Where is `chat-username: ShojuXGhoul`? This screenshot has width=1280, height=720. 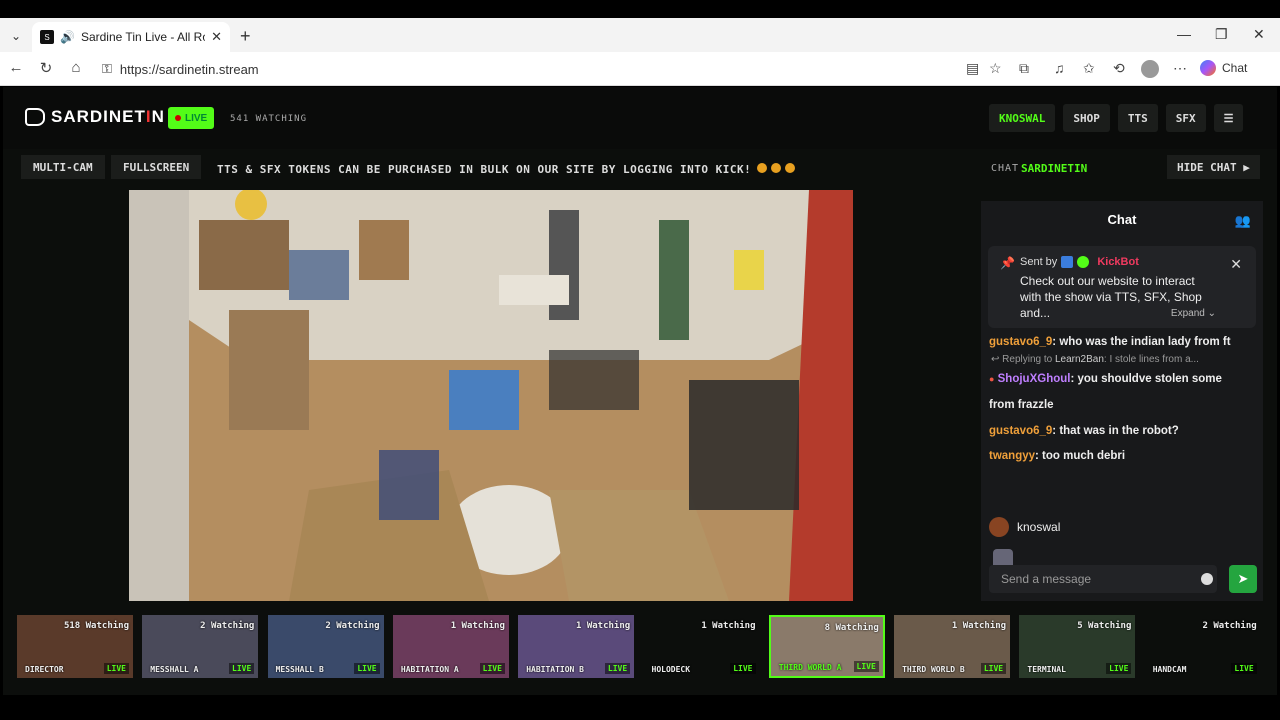 chat-username: ShojuXGhoul is located at coordinates (1034, 379).